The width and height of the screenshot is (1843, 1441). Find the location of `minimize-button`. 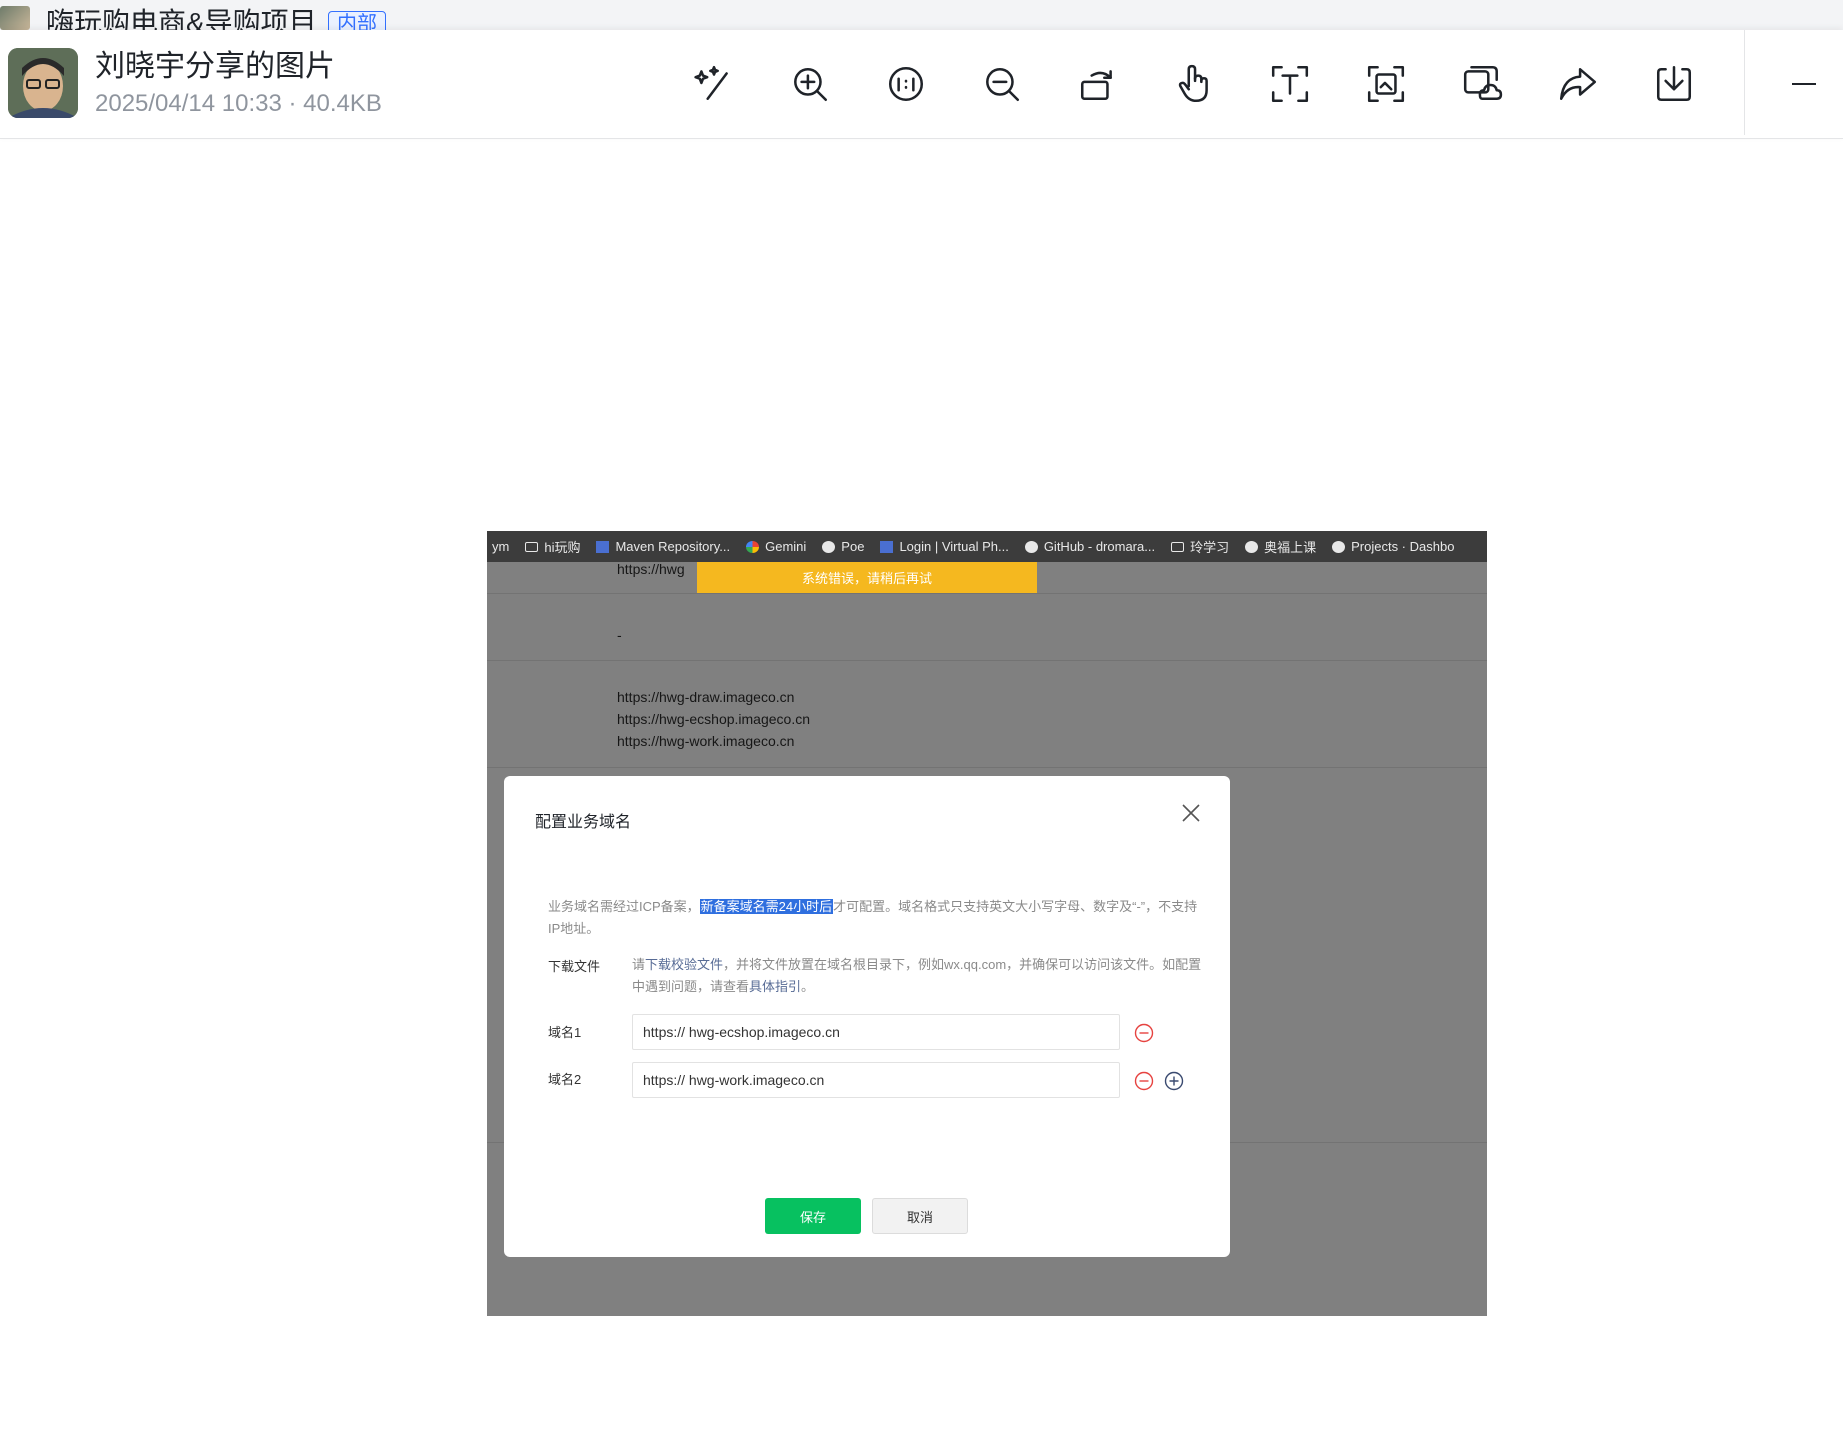

minimize-button is located at coordinates (1804, 84).